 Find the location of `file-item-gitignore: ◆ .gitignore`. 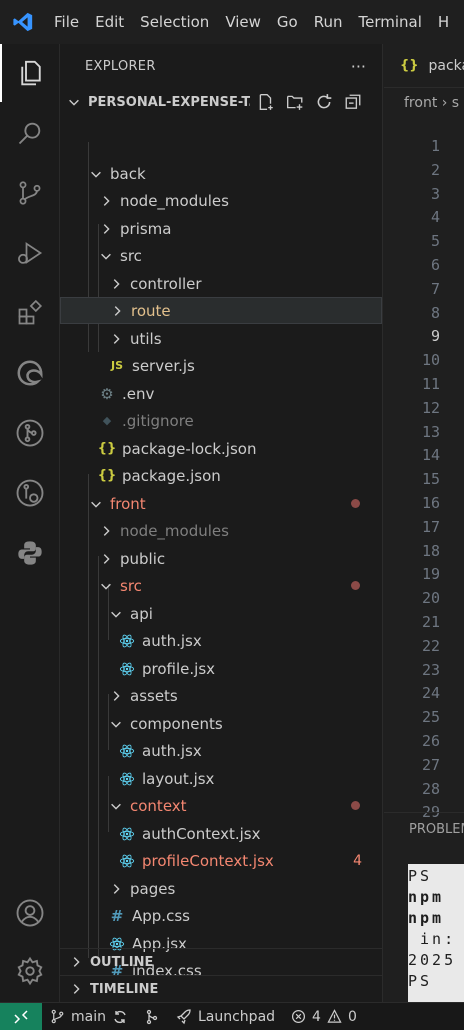

file-item-gitignore: ◆ .gitignore is located at coordinates (221, 420).